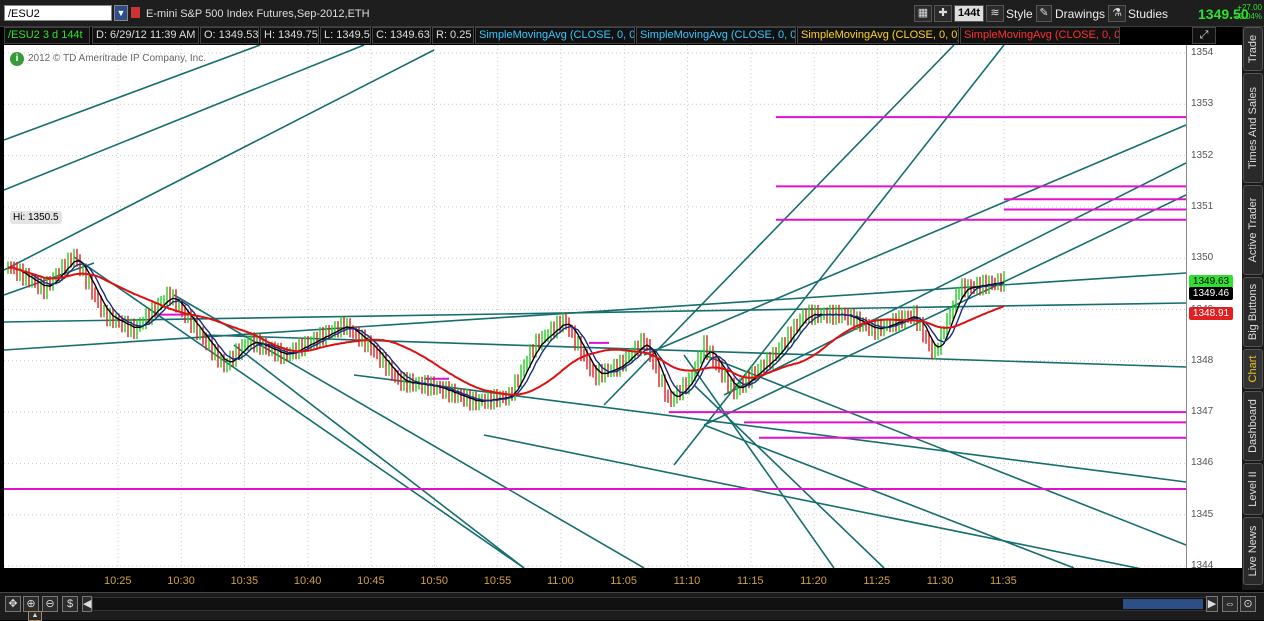 Image resolution: width=1264 pixels, height=621 pixels. I want to click on price-tick-label: 1352, so click(1202, 155).